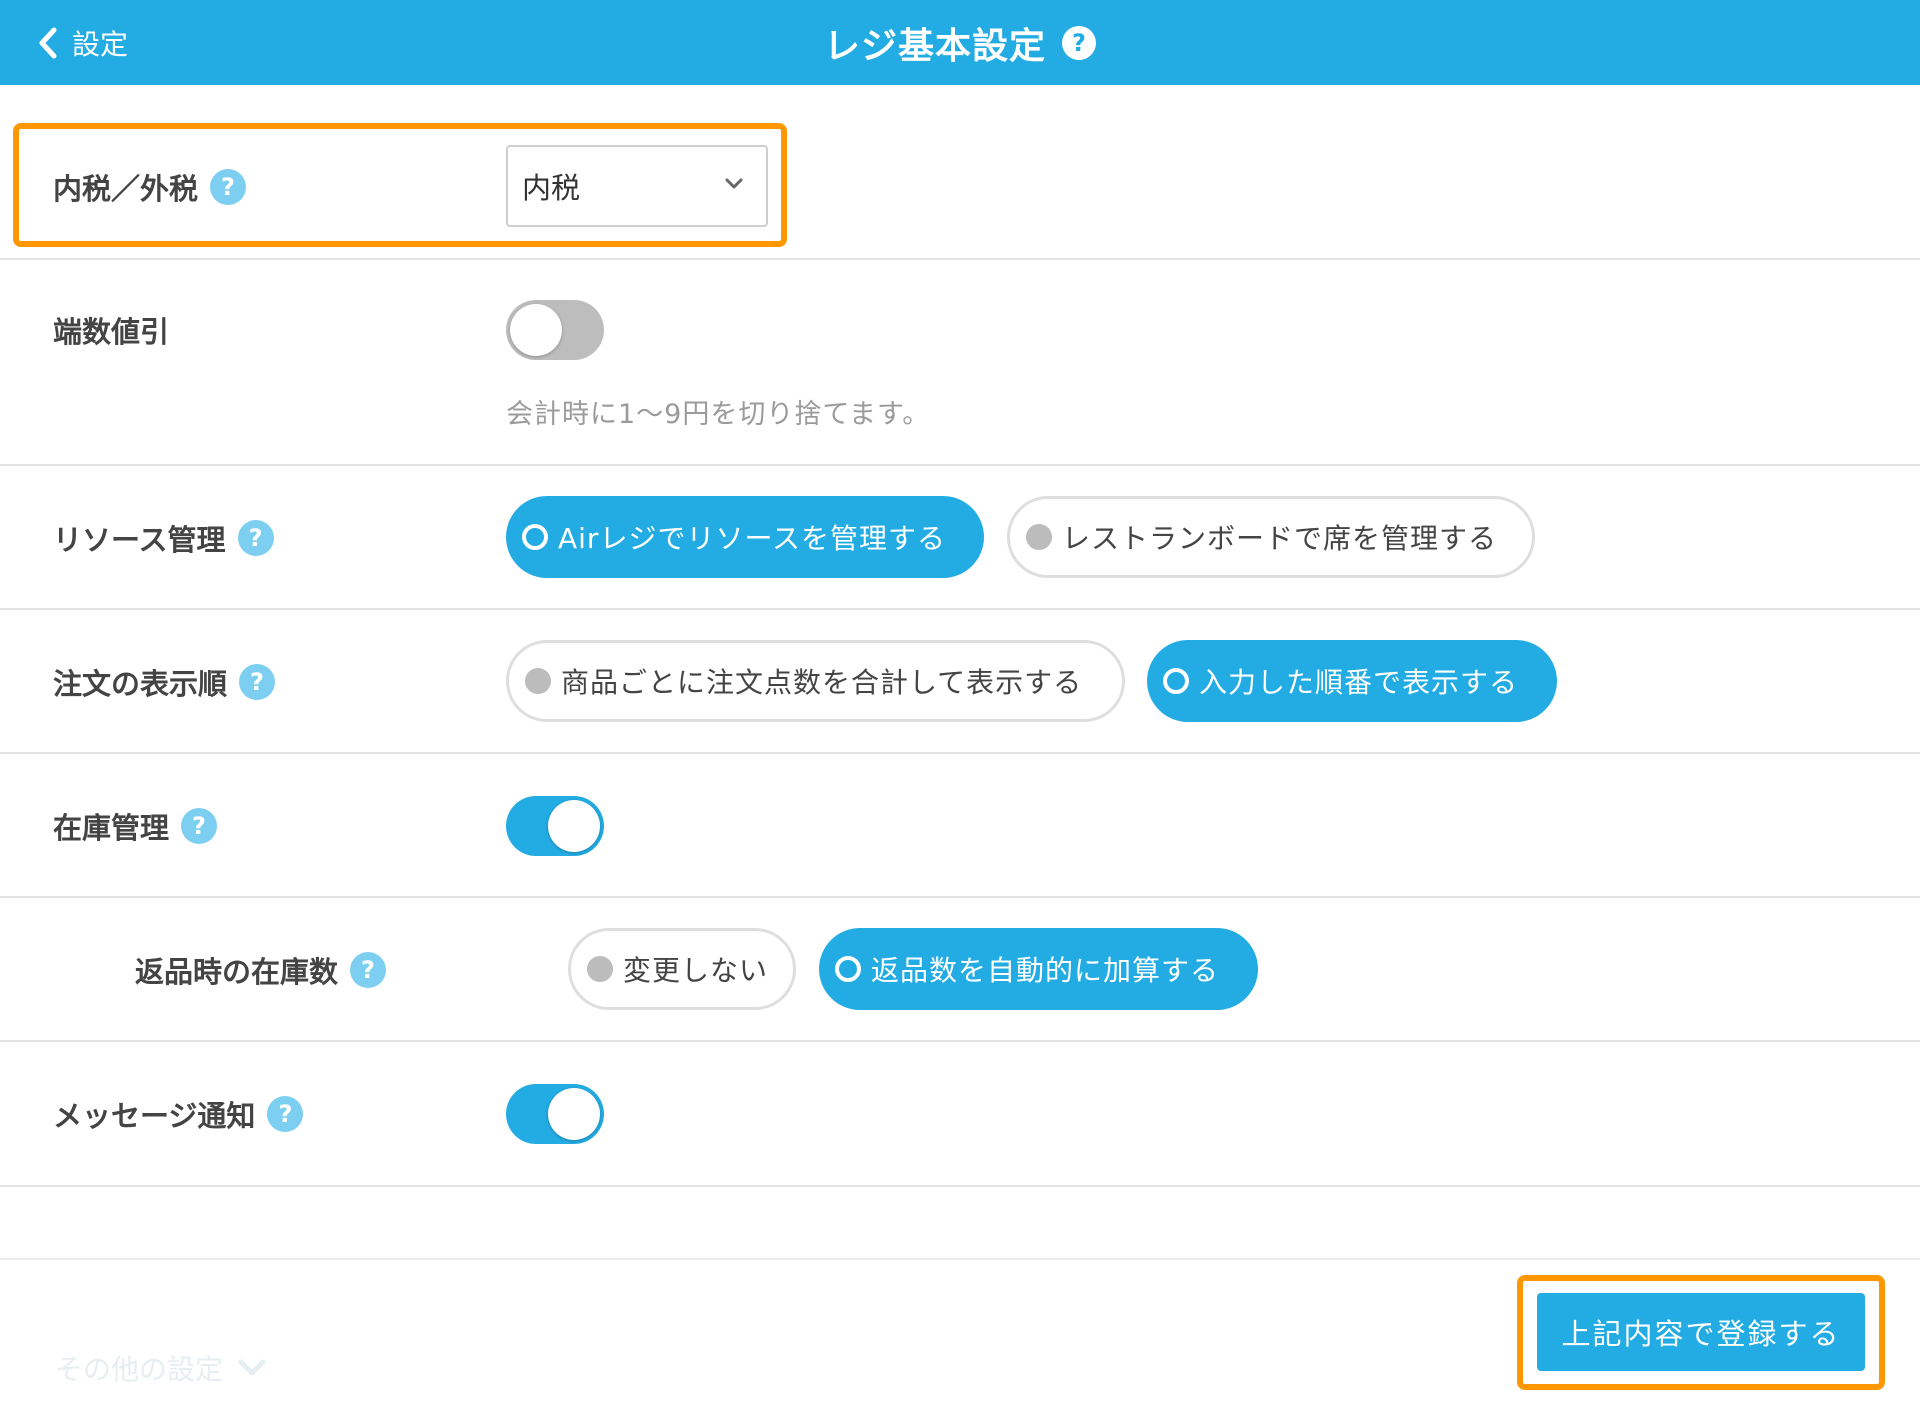  I want to click on rounding-setting-row: 端数値引 会計時に1〜9円を切り捨てます。, so click(960, 363).